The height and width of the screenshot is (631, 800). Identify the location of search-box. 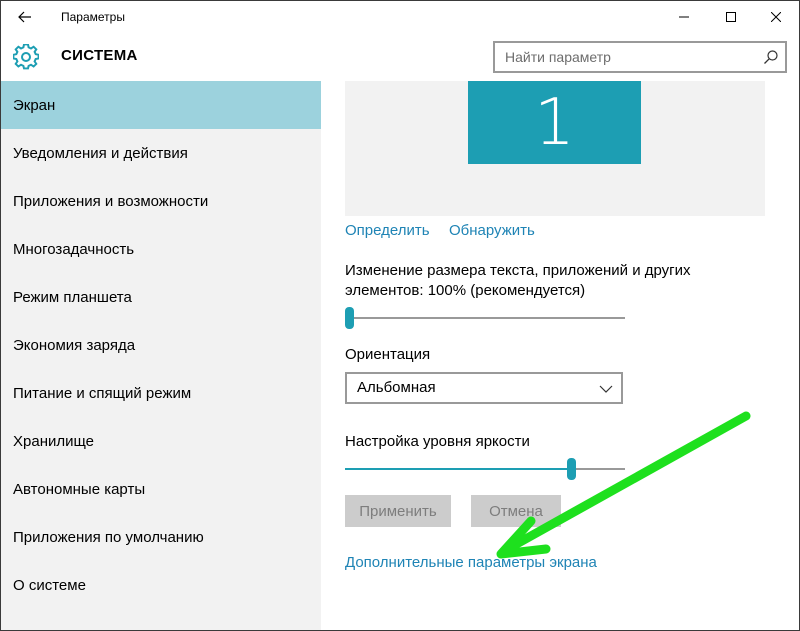
(640, 57).